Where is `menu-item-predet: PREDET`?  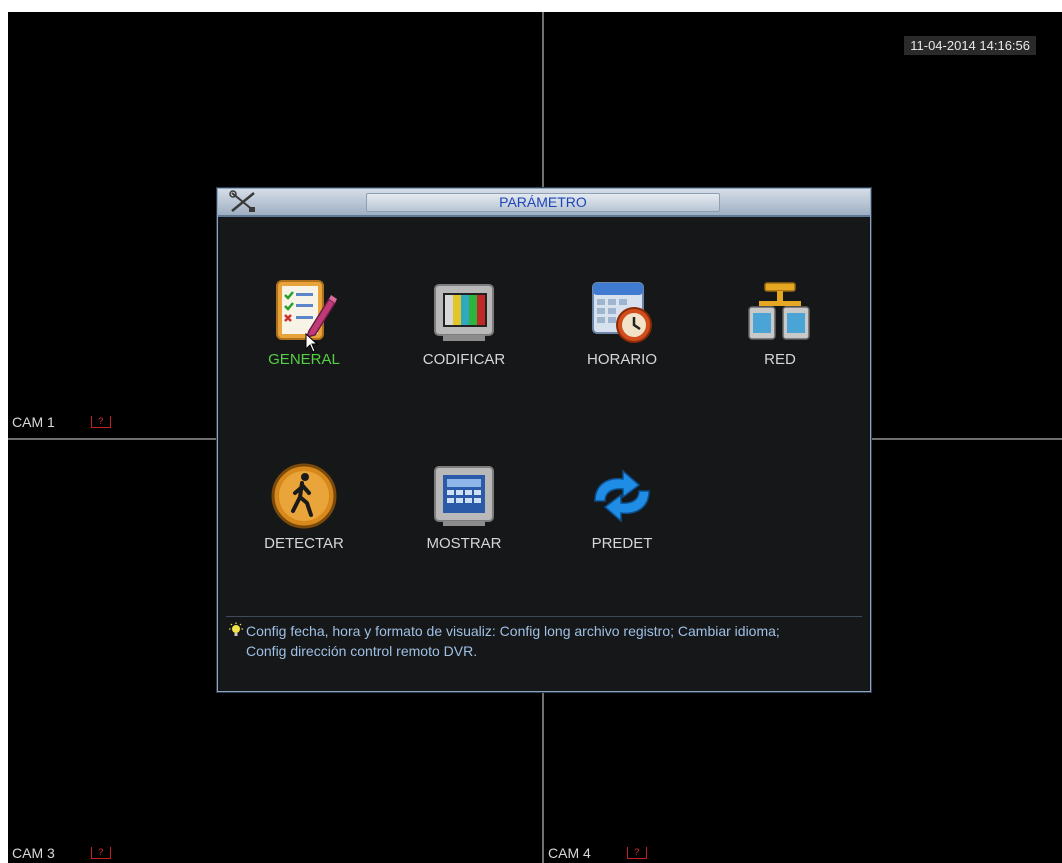
menu-item-predet: PREDET is located at coordinates (622, 506).